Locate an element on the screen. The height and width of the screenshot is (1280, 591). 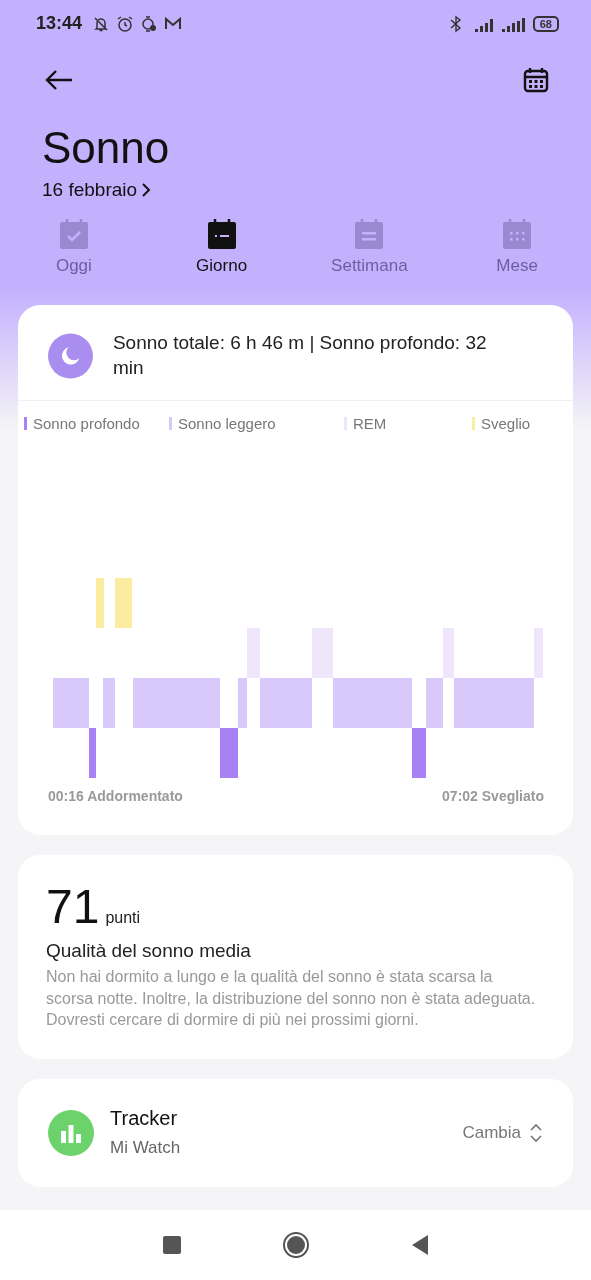
alarm-icon is located at coordinates (125, 23).